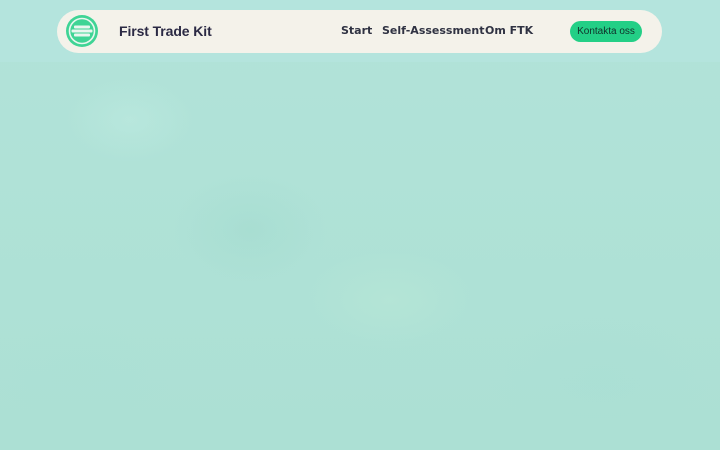 This screenshot has width=720, height=450. Describe the element at coordinates (606, 31) in the screenshot. I see `contact-button: Kontakta oss` at that location.